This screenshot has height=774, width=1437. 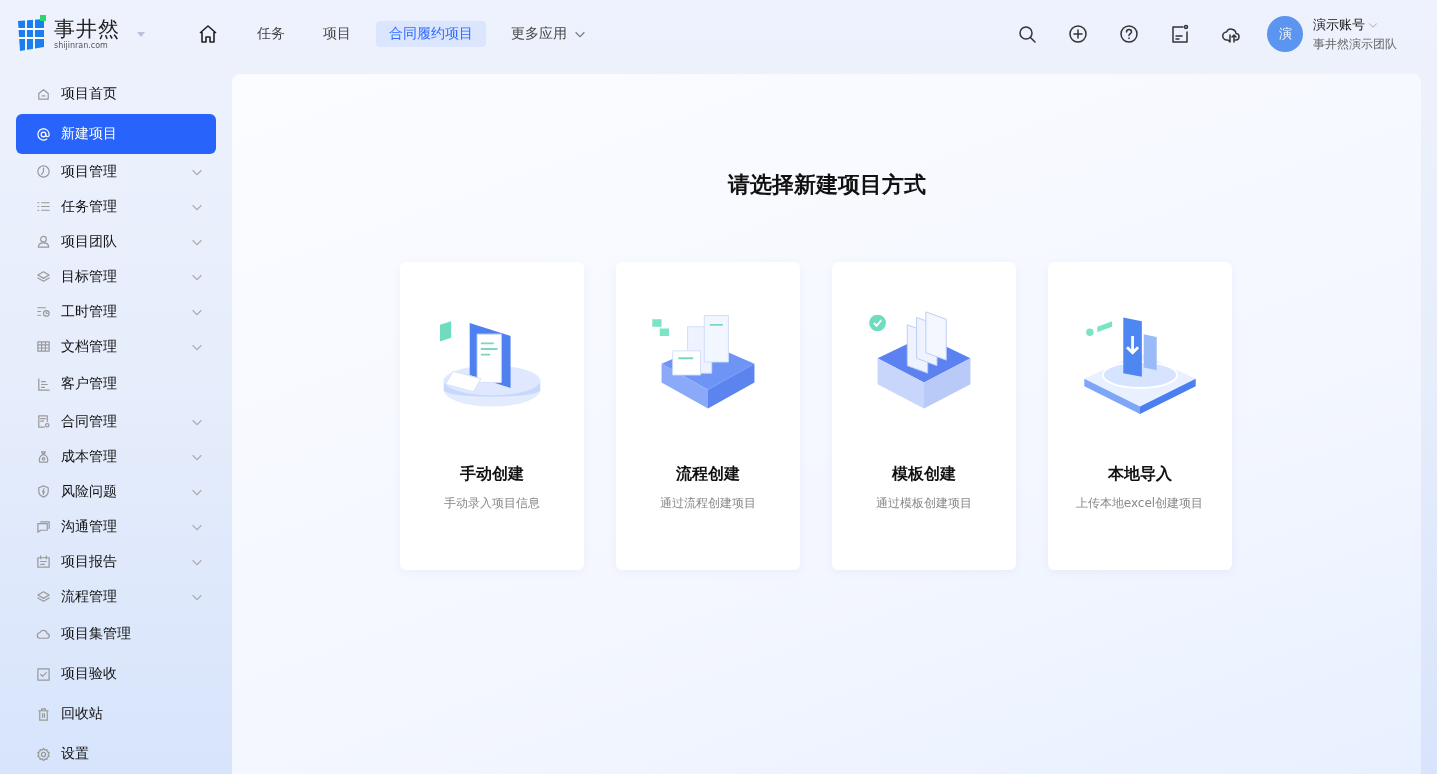 What do you see at coordinates (43, 456) in the screenshot?
I see `moneybag-icon` at bounding box center [43, 456].